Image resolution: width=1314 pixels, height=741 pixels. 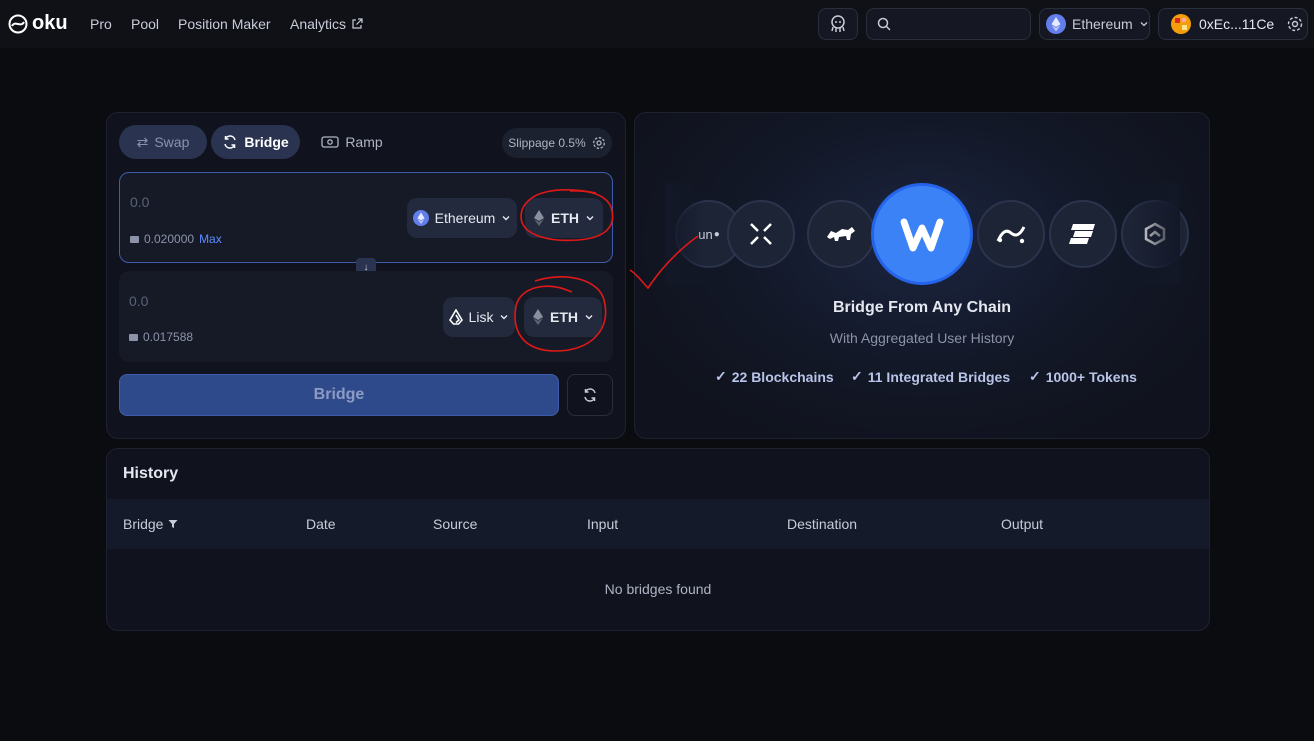 I want to click on to-balance: 0.017588, so click(x=161, y=337).